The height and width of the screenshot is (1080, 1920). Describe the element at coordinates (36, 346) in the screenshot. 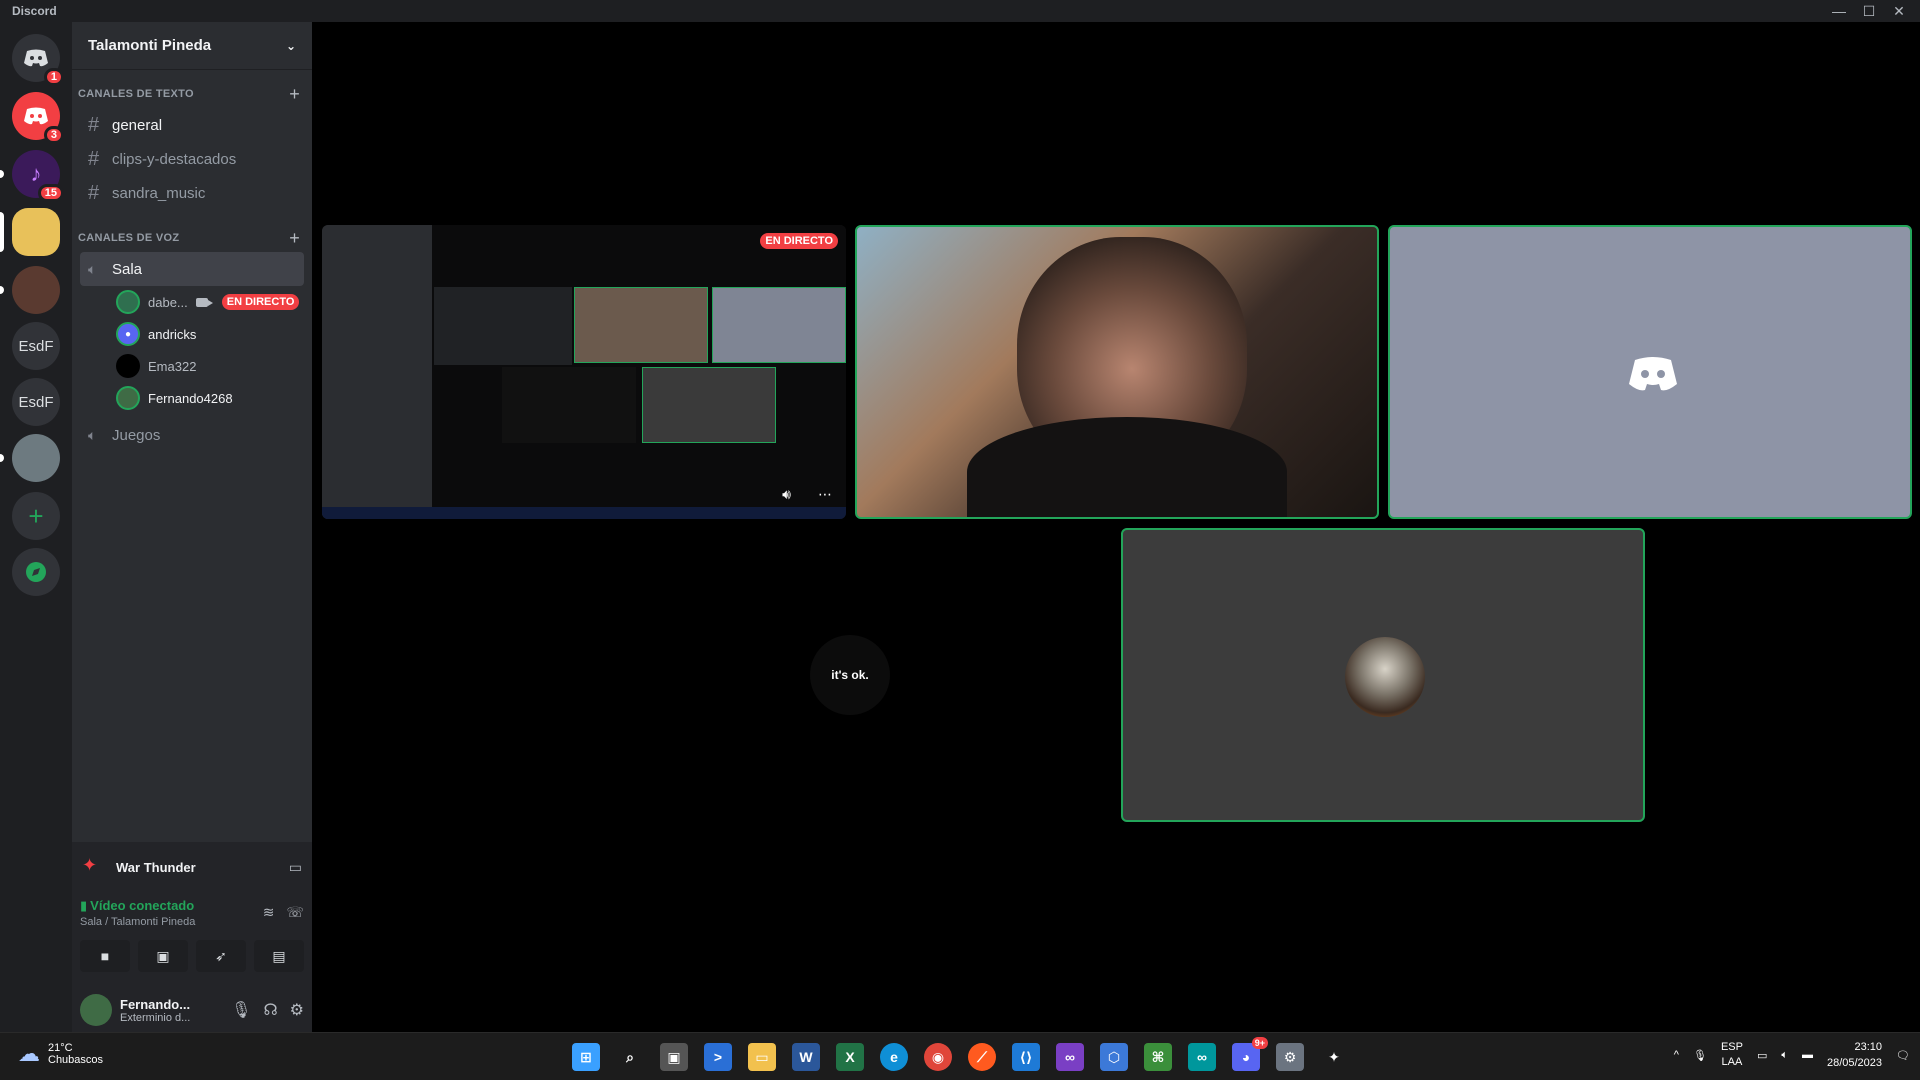

I see `server-icon-esdf-1: EsdF` at that location.